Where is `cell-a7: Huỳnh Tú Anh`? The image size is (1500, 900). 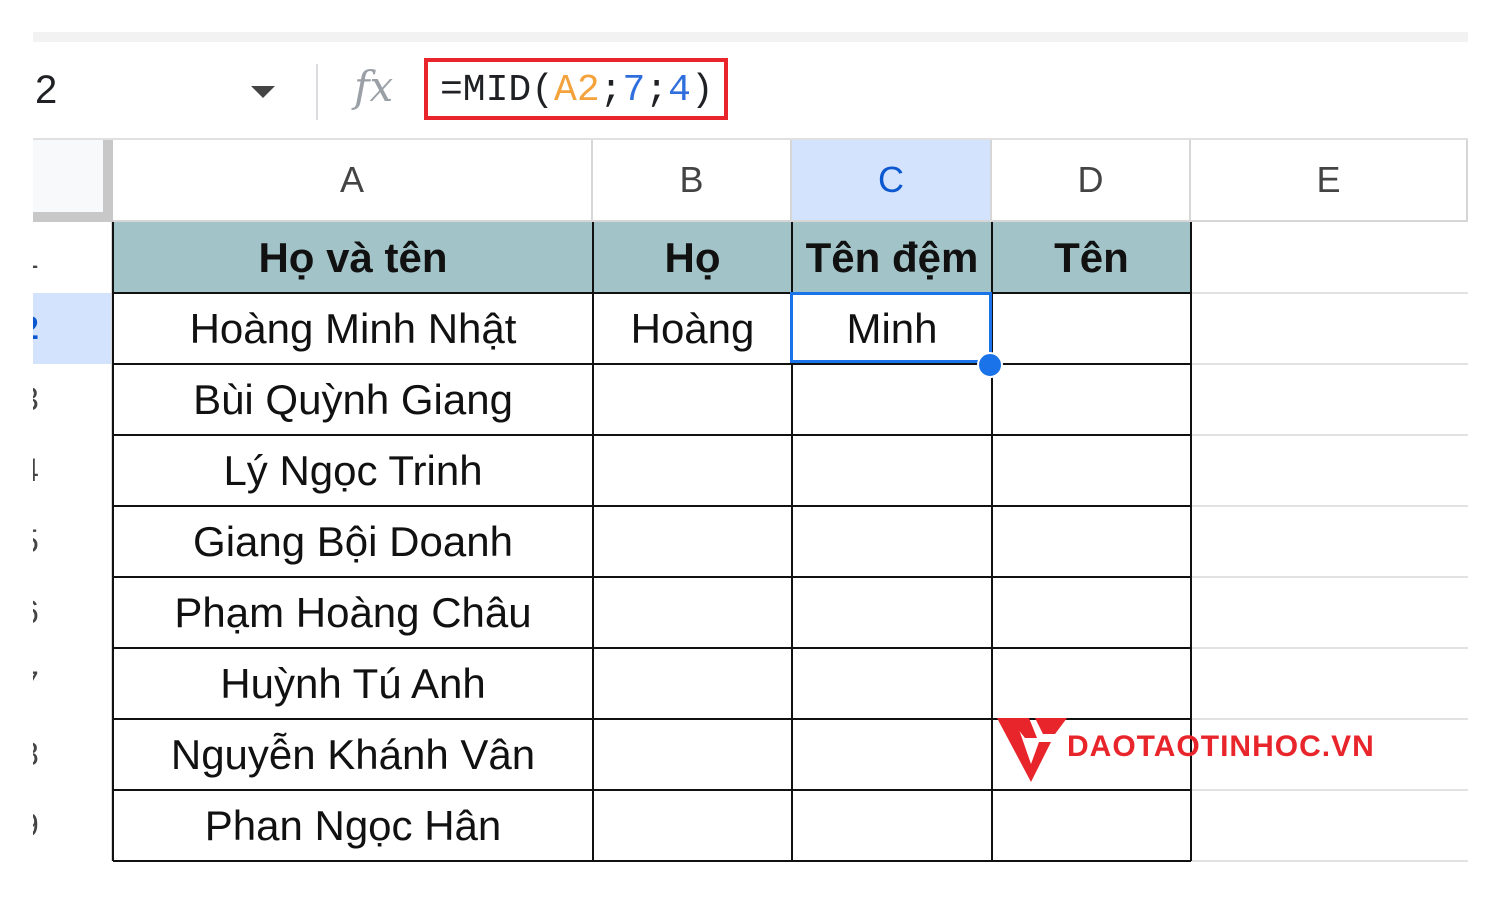
cell-a7: Huỳnh Tú Anh is located at coordinates (353, 683).